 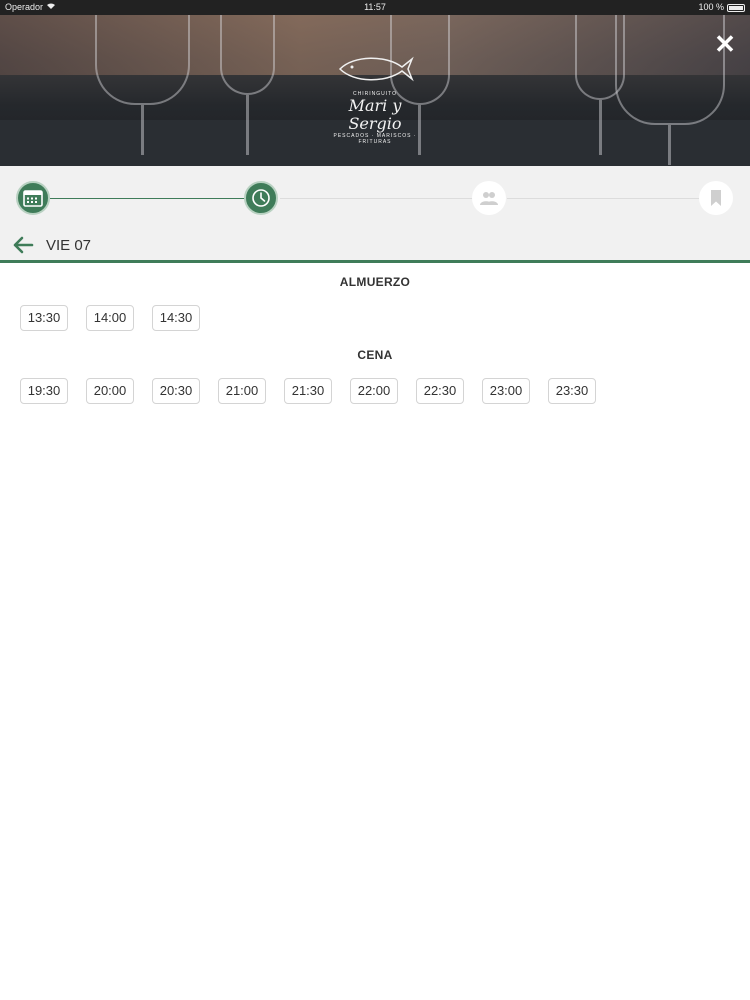 I want to click on step-time, so click(x=261, y=198).